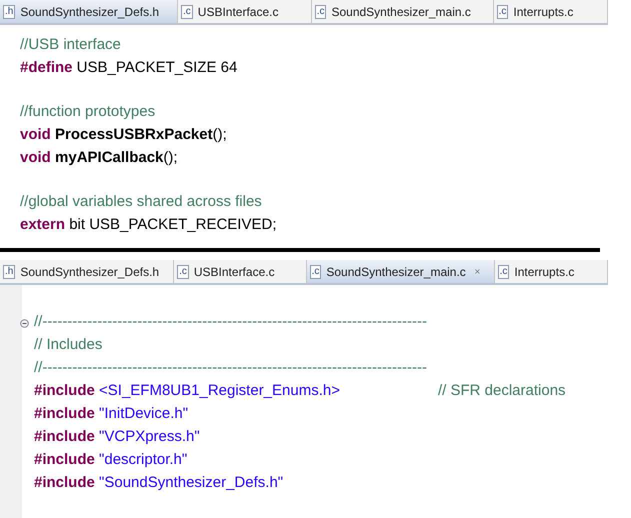 The image size is (631, 518). What do you see at coordinates (123, 135) in the screenshot?
I see `code-line: void ProcessUSBRxPacket();` at bounding box center [123, 135].